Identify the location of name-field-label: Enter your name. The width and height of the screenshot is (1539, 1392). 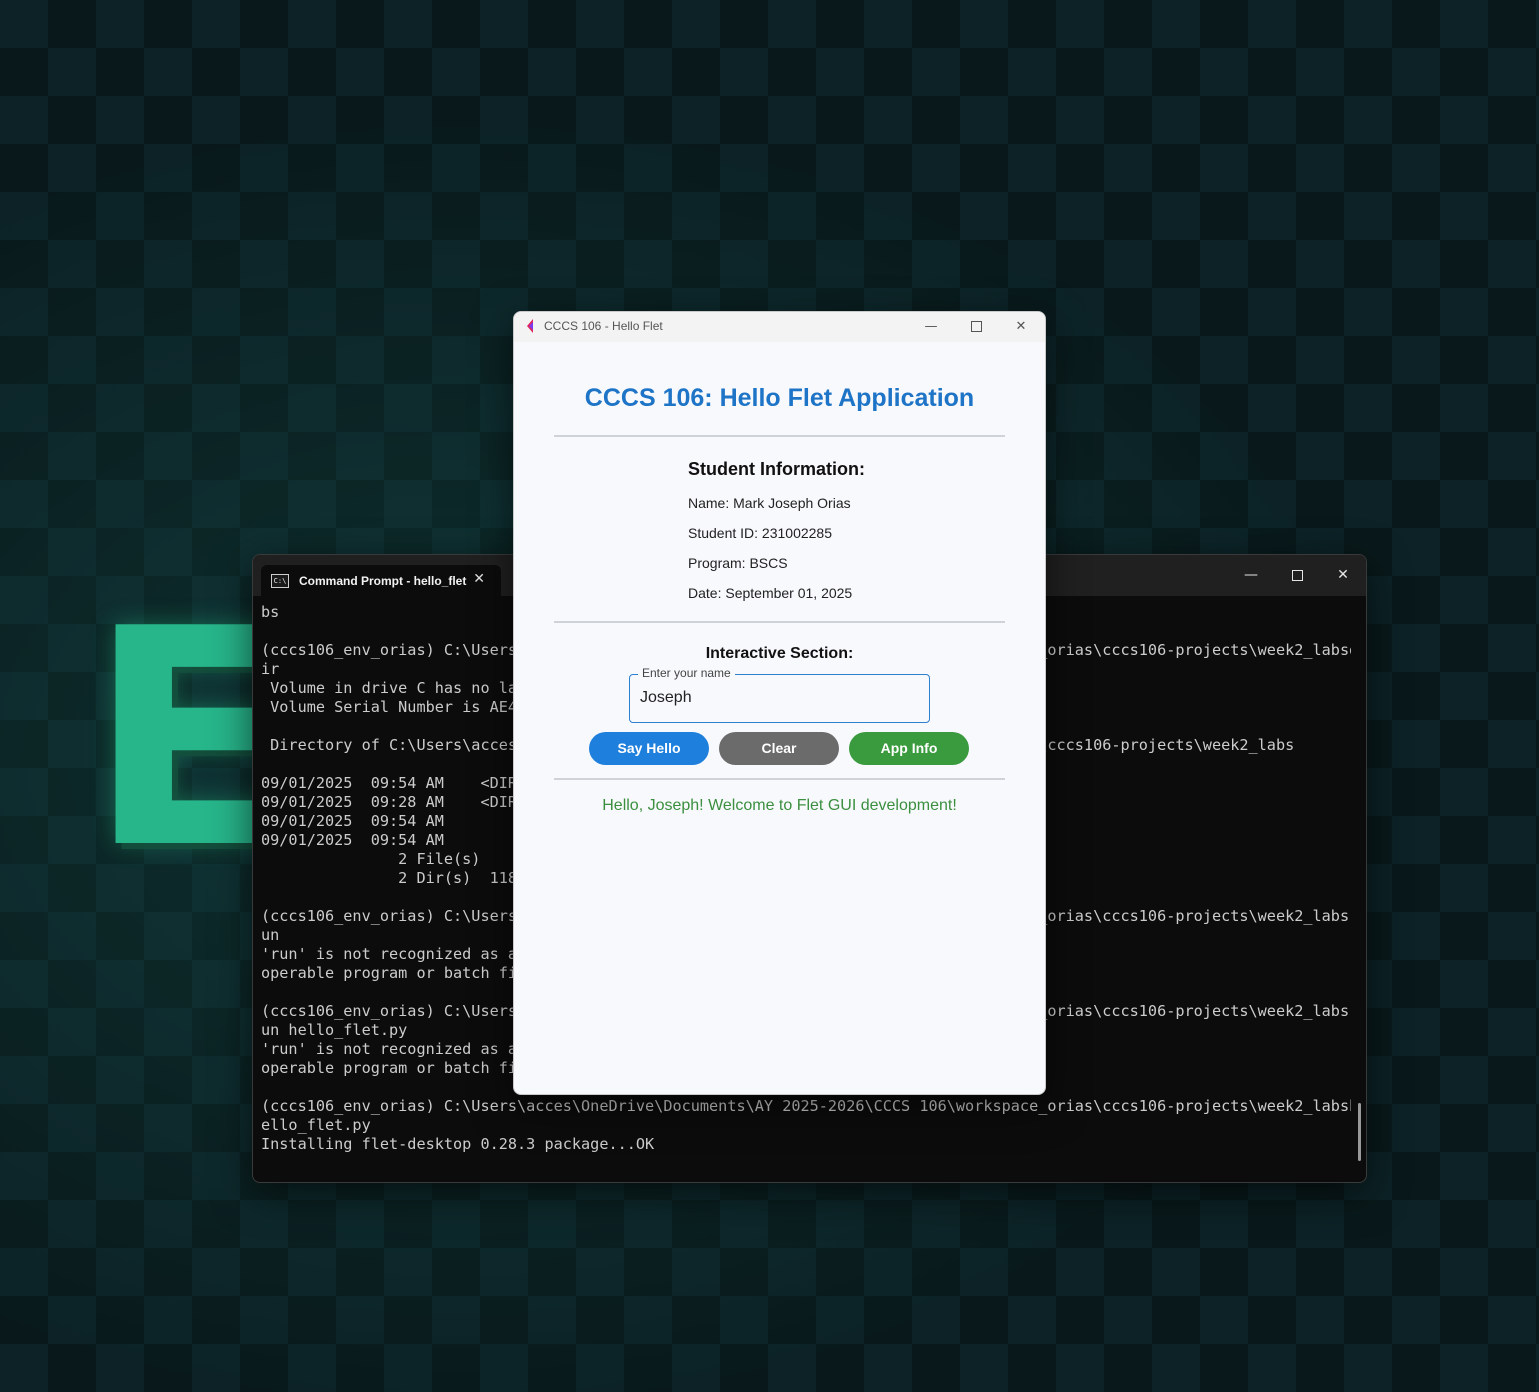
(686, 673).